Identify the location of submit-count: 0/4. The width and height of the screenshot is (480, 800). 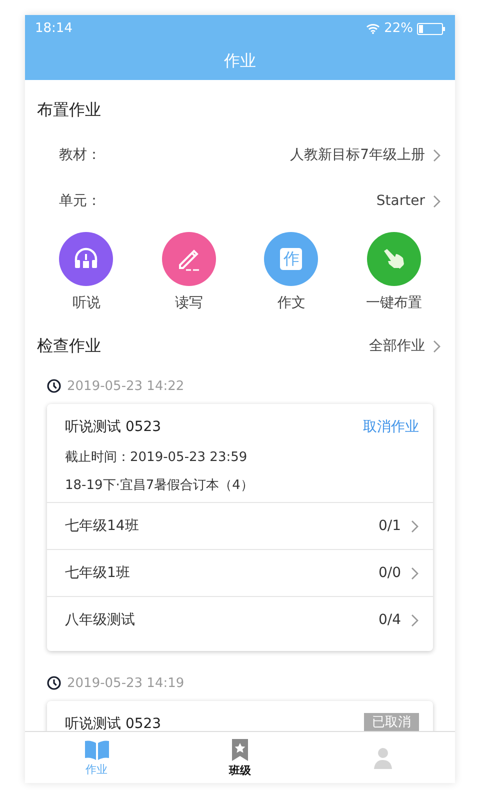
(389, 620).